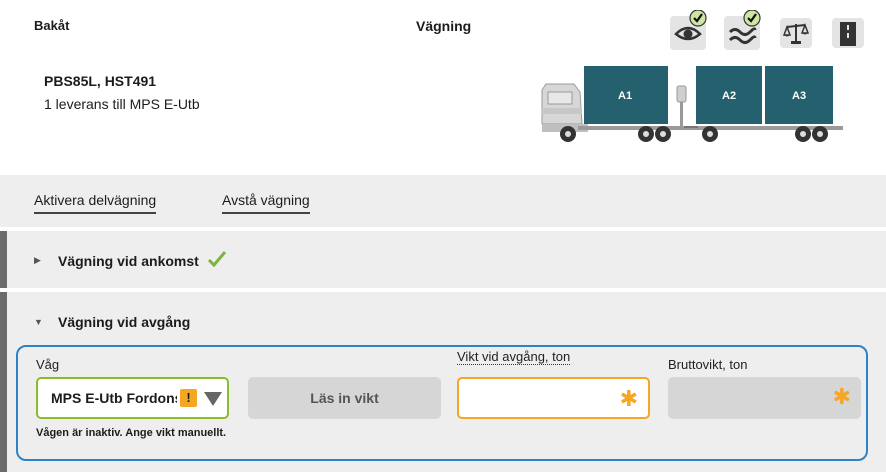  I want to click on activate-partial-weighing-link: Aktivera delvägning, so click(95, 203).